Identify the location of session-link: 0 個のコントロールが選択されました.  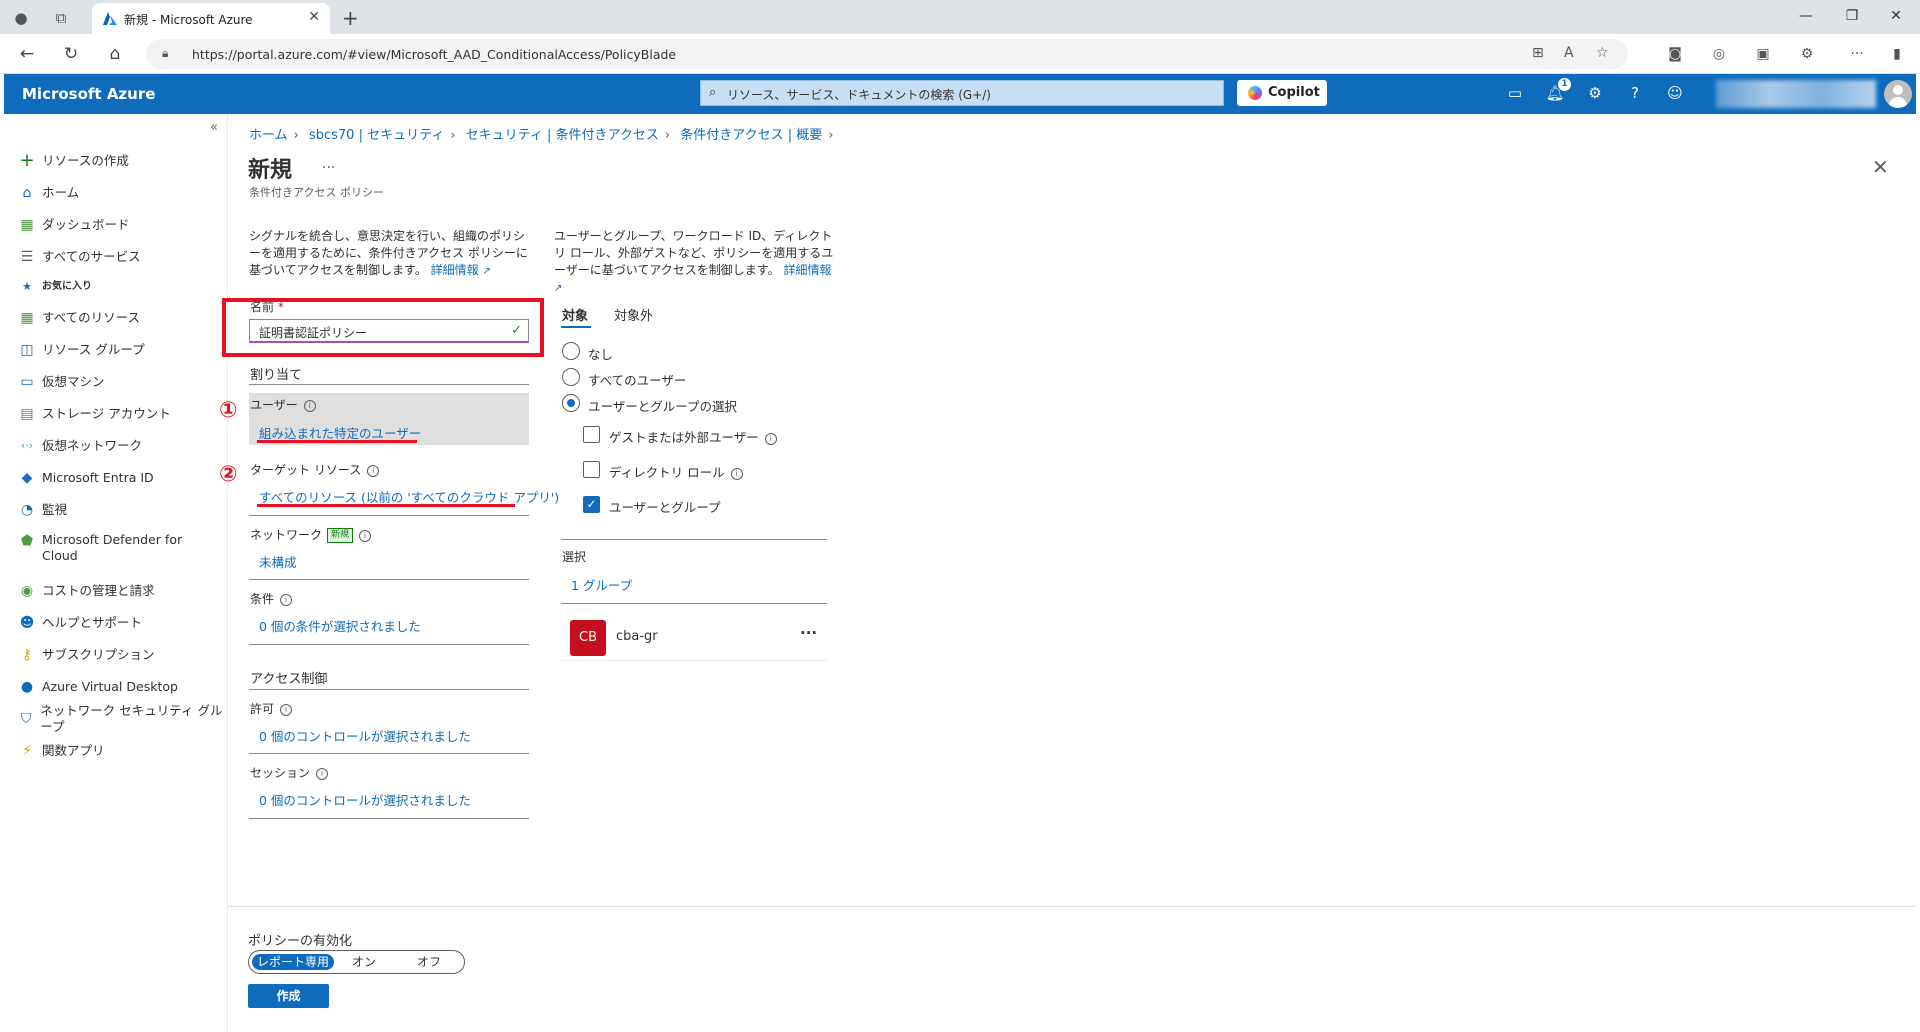
(365, 799).